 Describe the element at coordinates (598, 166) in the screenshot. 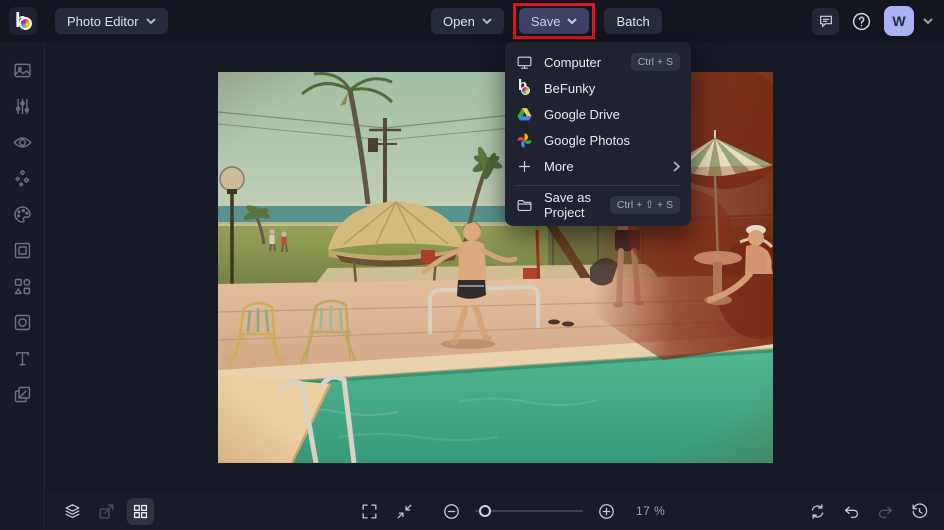

I see `menu-item-more: More` at that location.